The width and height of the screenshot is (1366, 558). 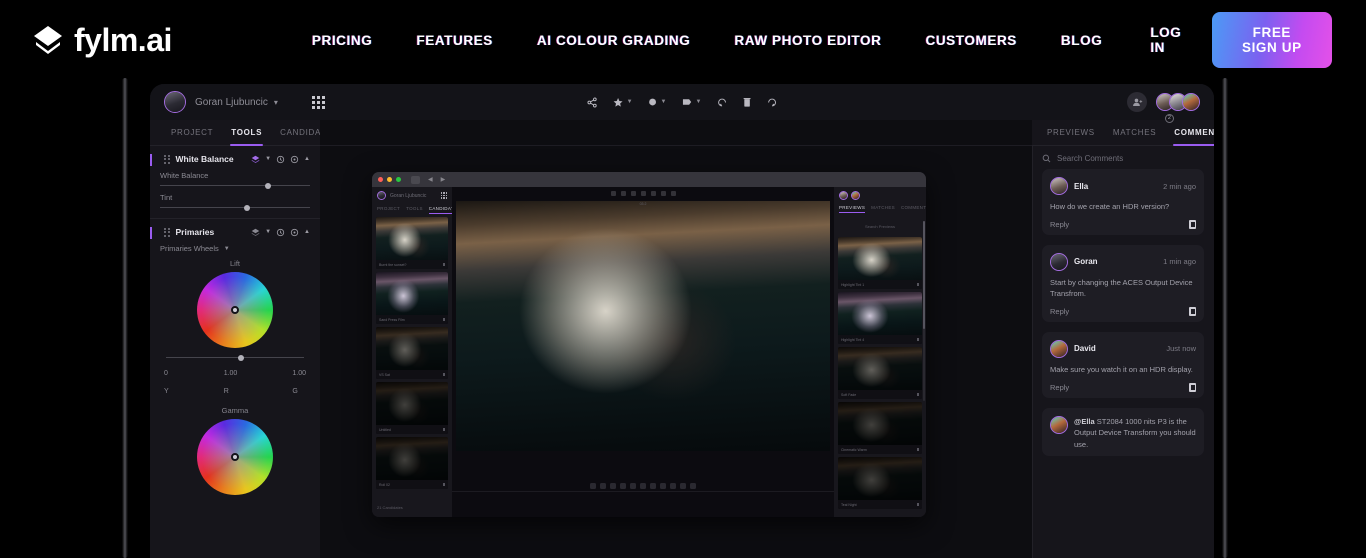 What do you see at coordinates (412, 463) in the screenshot?
I see `thumbnail-item: Roll 02` at bounding box center [412, 463].